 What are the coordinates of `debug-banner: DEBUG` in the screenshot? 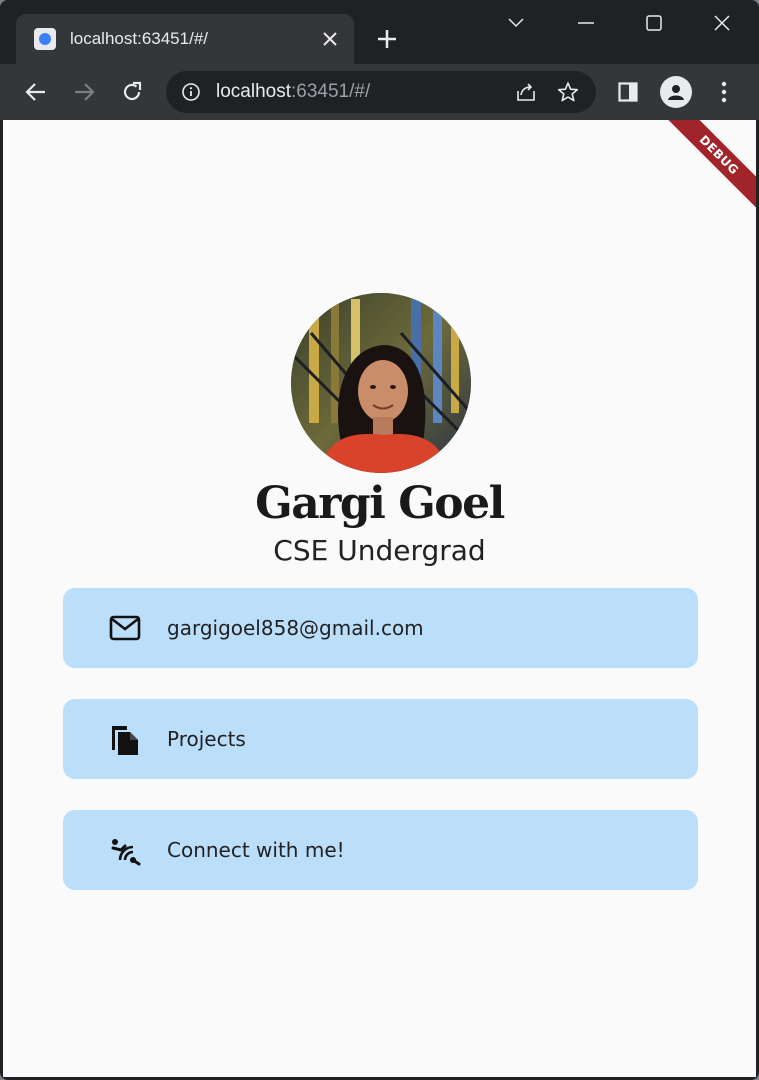 It's located at (707, 168).